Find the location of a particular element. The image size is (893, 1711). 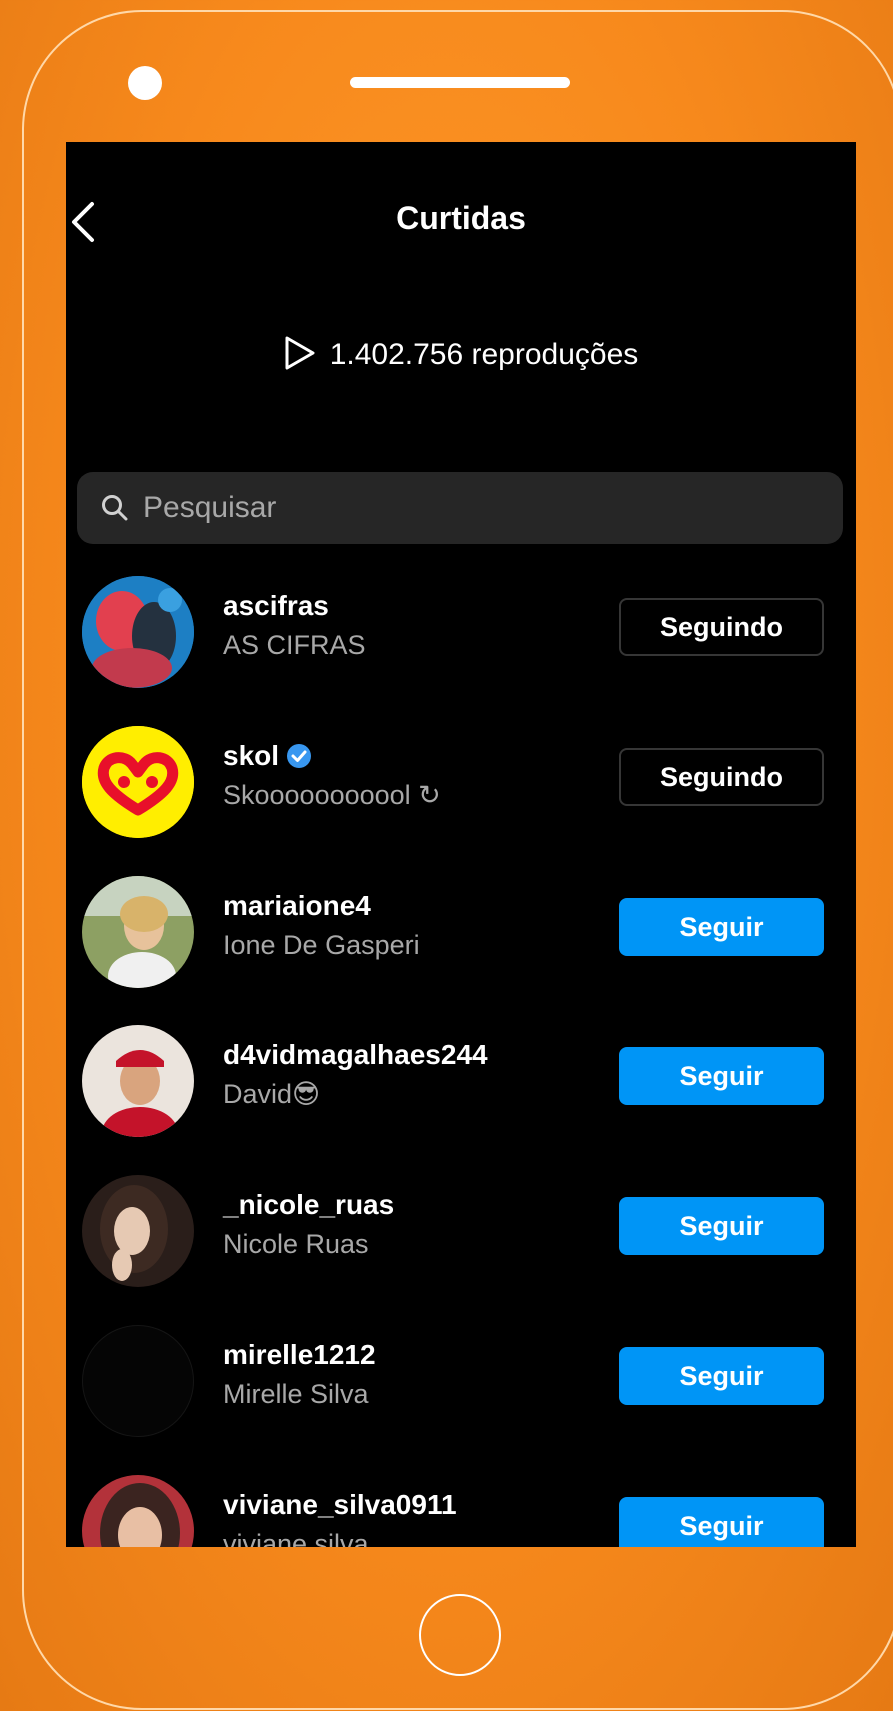

full-name: viviane silva is located at coordinates (296, 1538).